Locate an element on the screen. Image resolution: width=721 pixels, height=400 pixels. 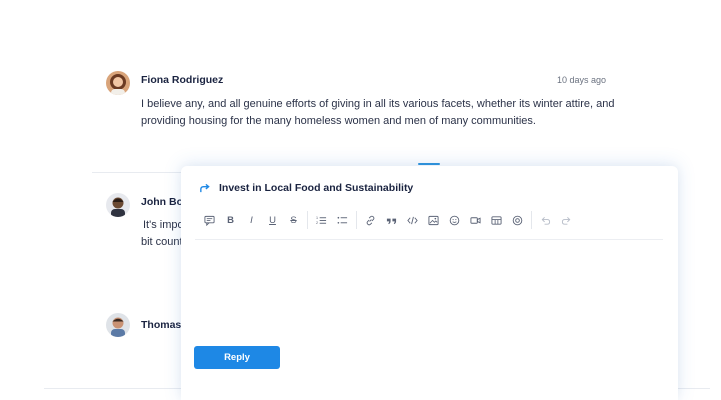
bold-icon: B is located at coordinates (230, 220).